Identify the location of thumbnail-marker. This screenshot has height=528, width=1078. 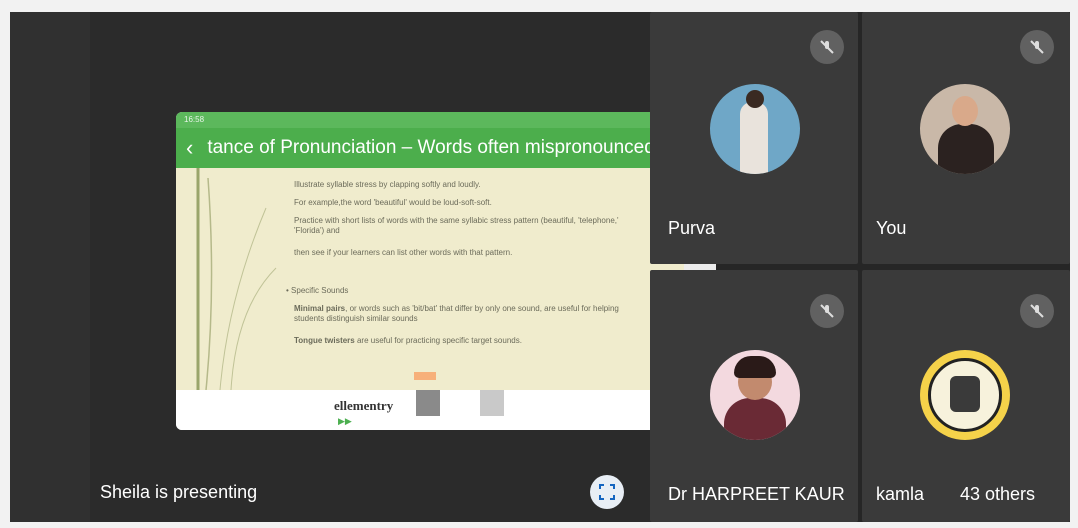
(425, 376).